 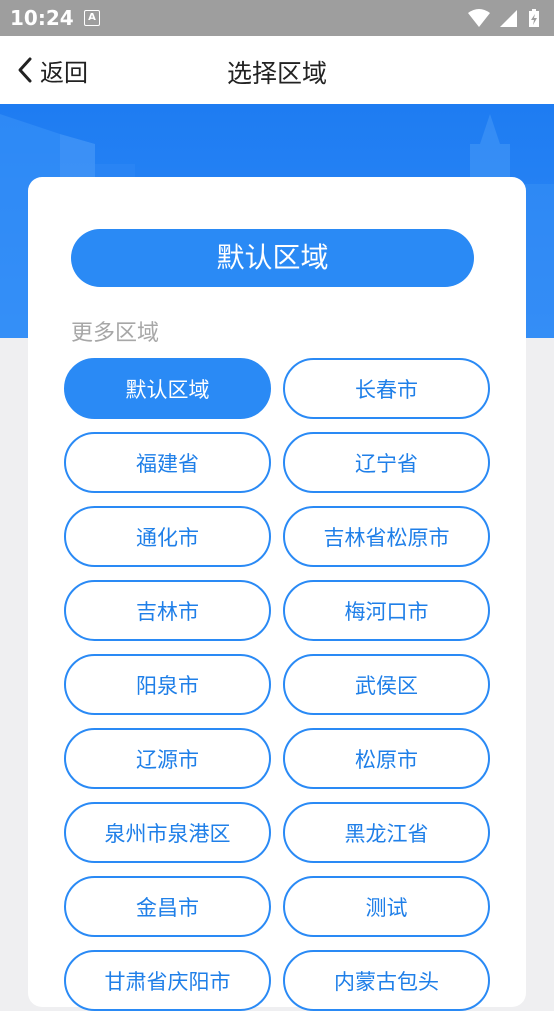 What do you see at coordinates (276, 73) in the screenshot?
I see `page-title: 选择区域` at bounding box center [276, 73].